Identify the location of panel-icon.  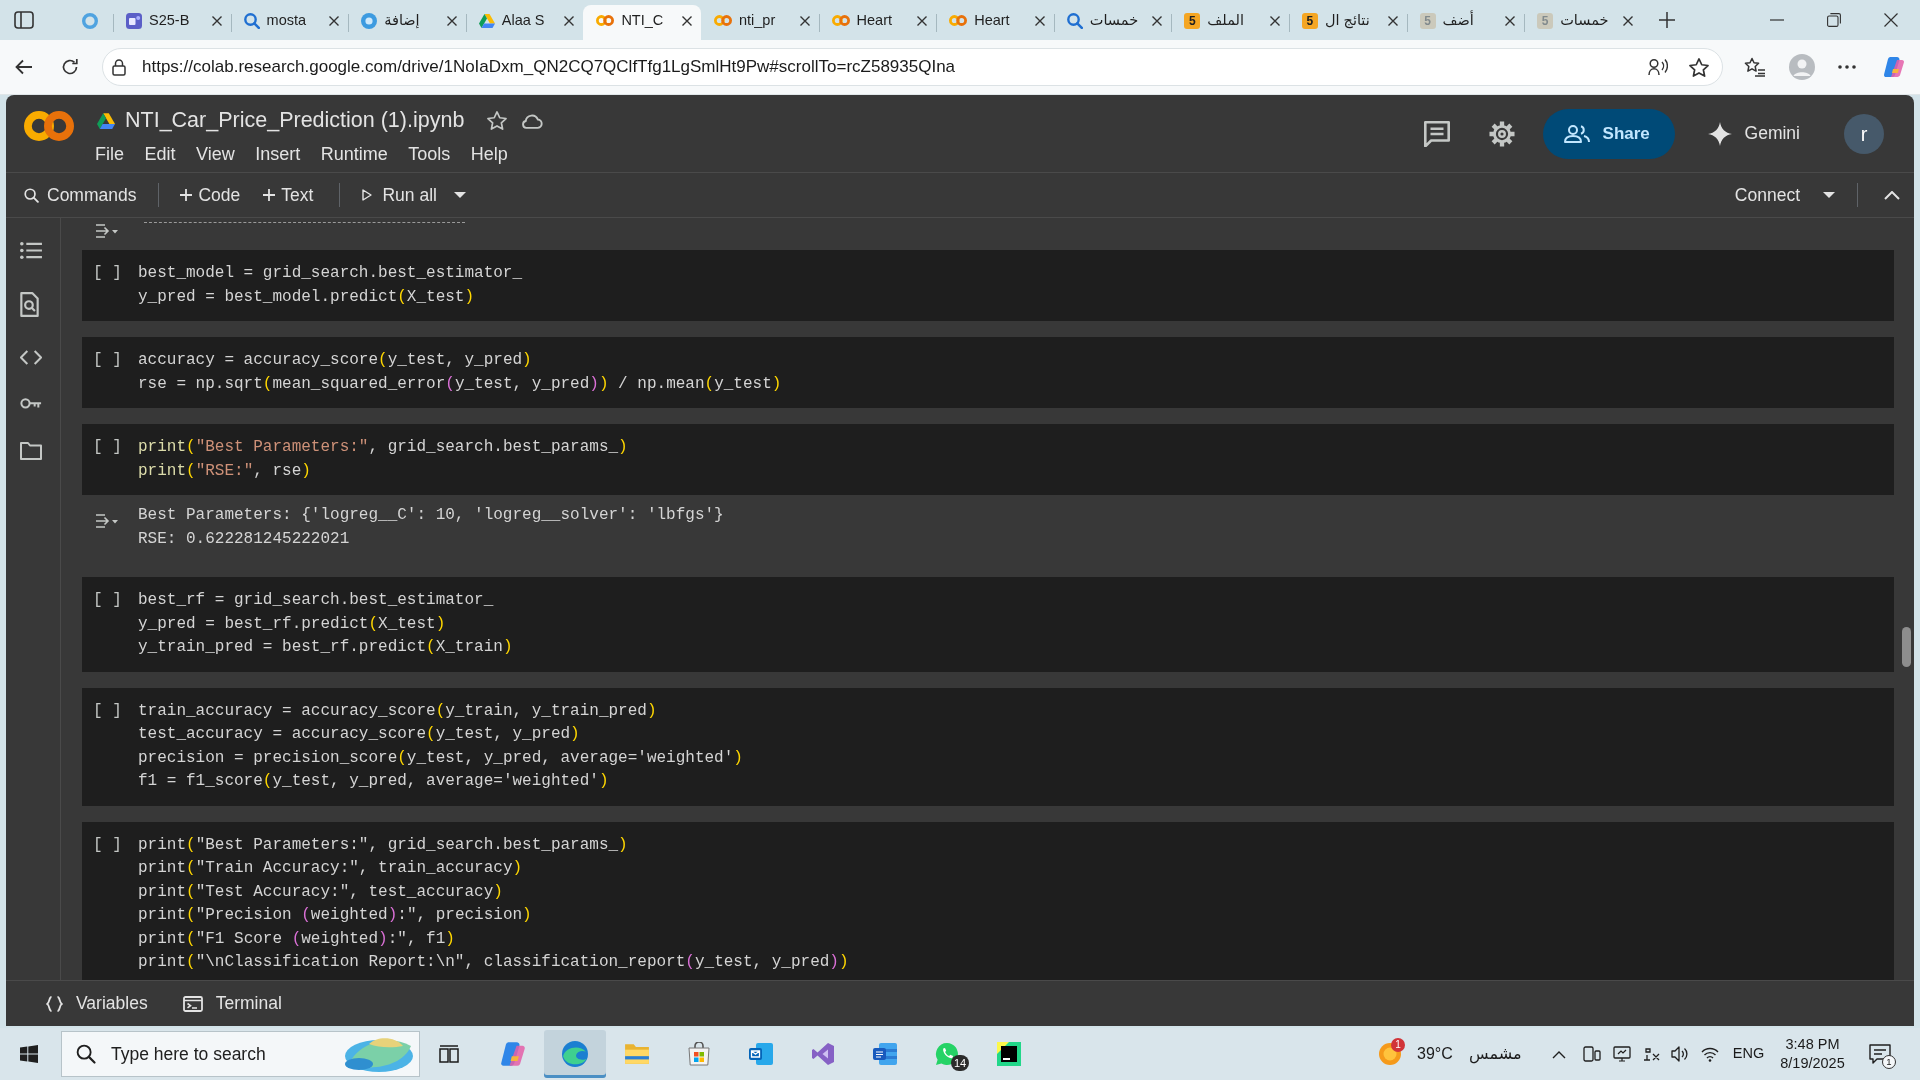
(24, 20).